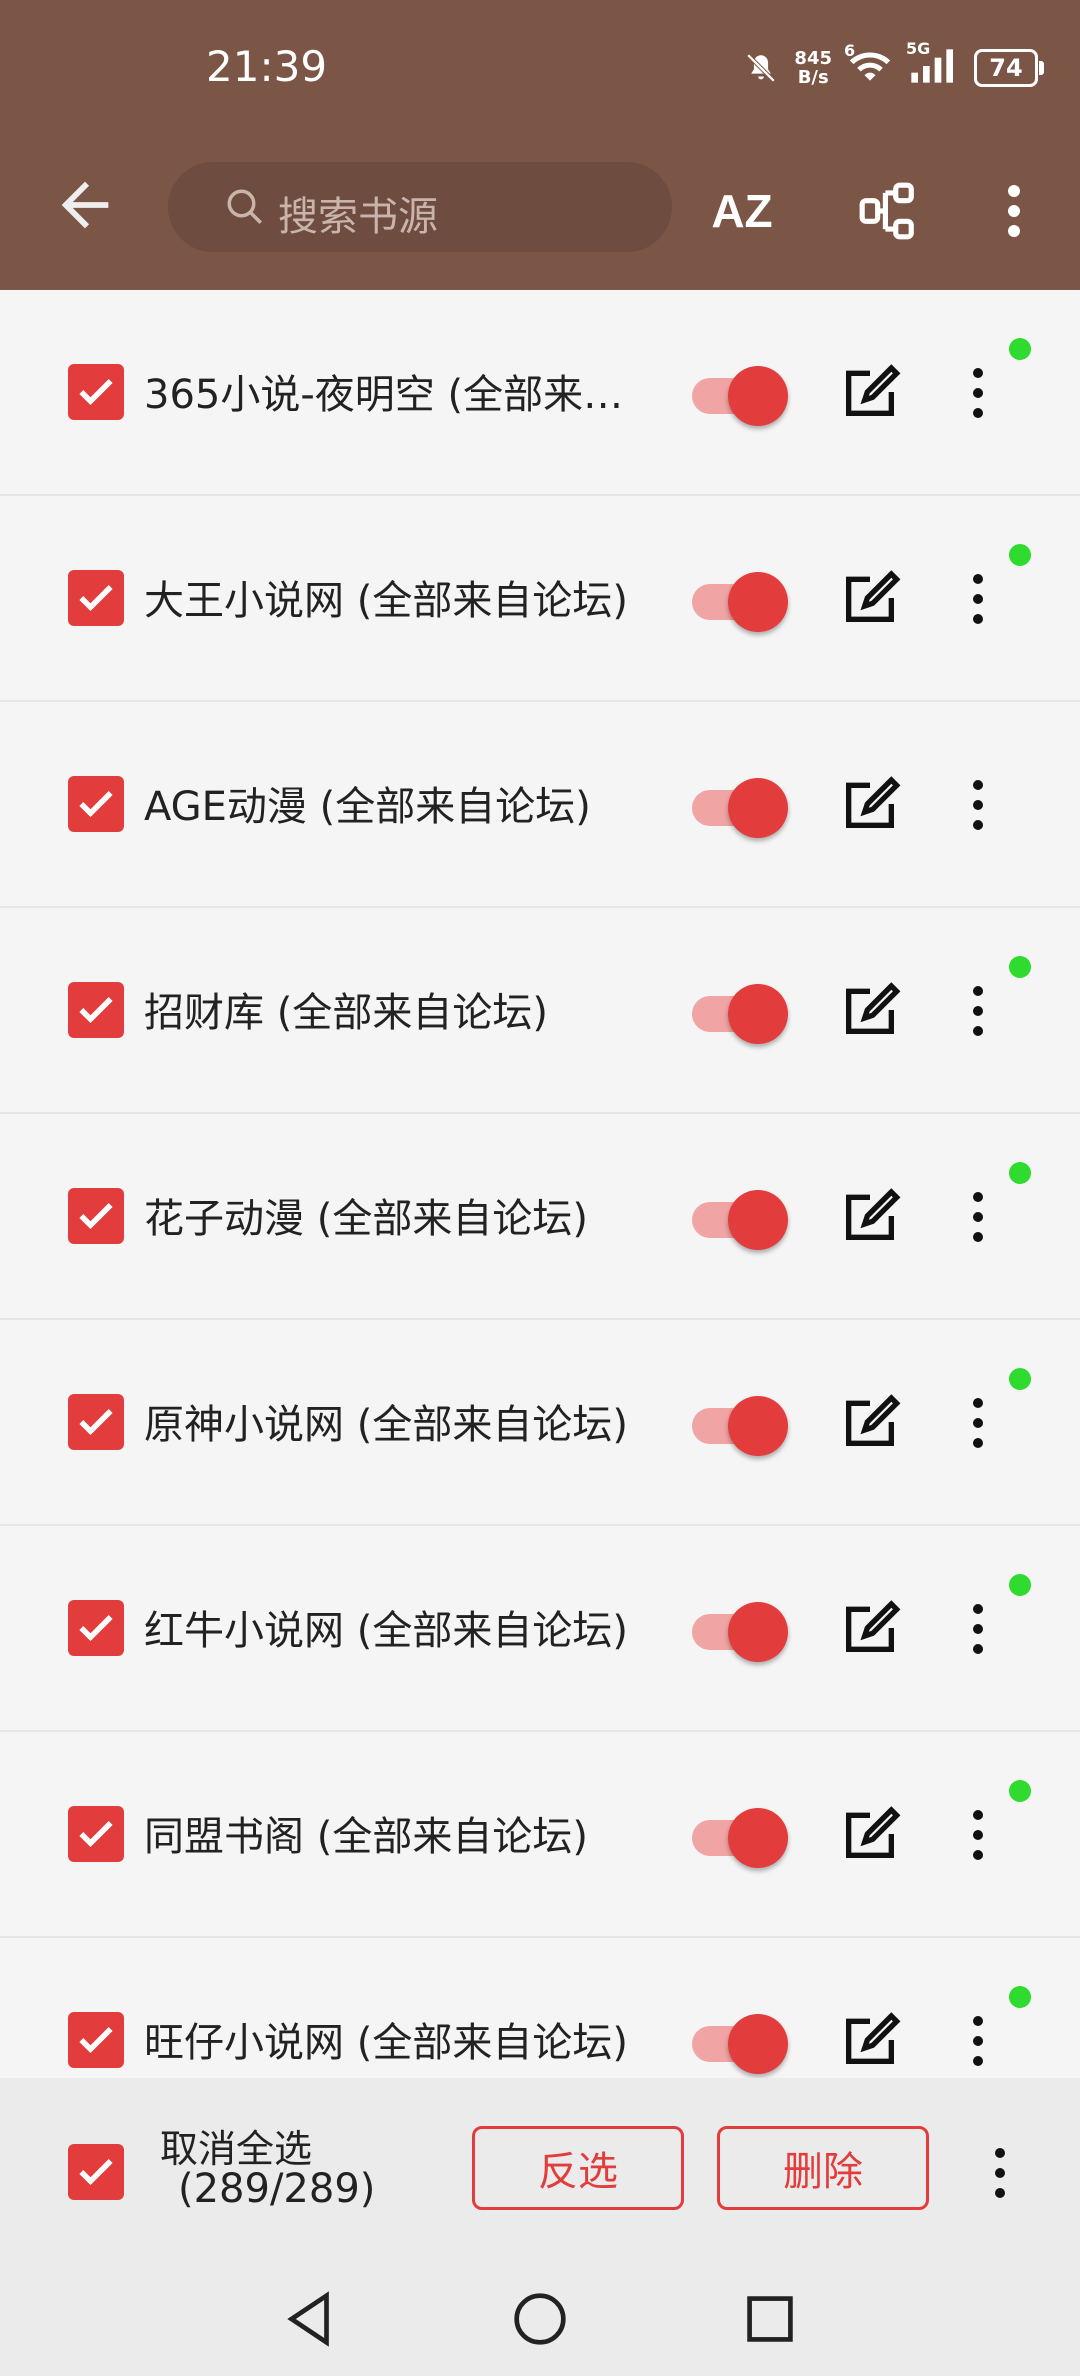 The image size is (1080, 2376). I want to click on list-item: 花子动漫 (全部来自论坛), so click(540, 1217).